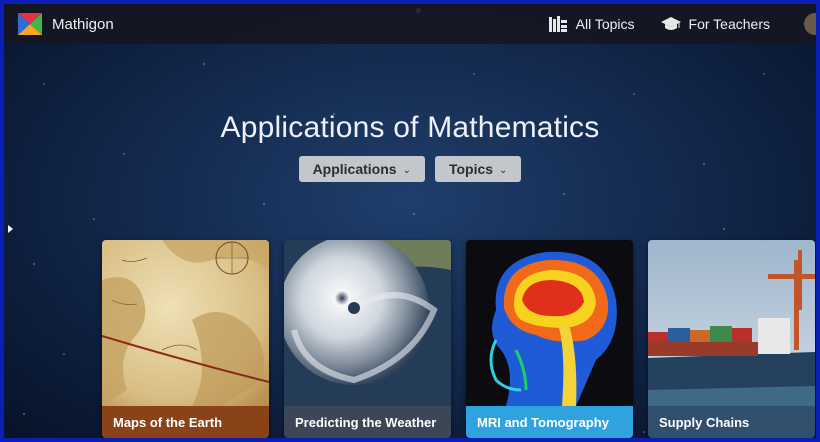  I want to click on card-maps-of-the-earth: Maps of the Earth, so click(185, 339).